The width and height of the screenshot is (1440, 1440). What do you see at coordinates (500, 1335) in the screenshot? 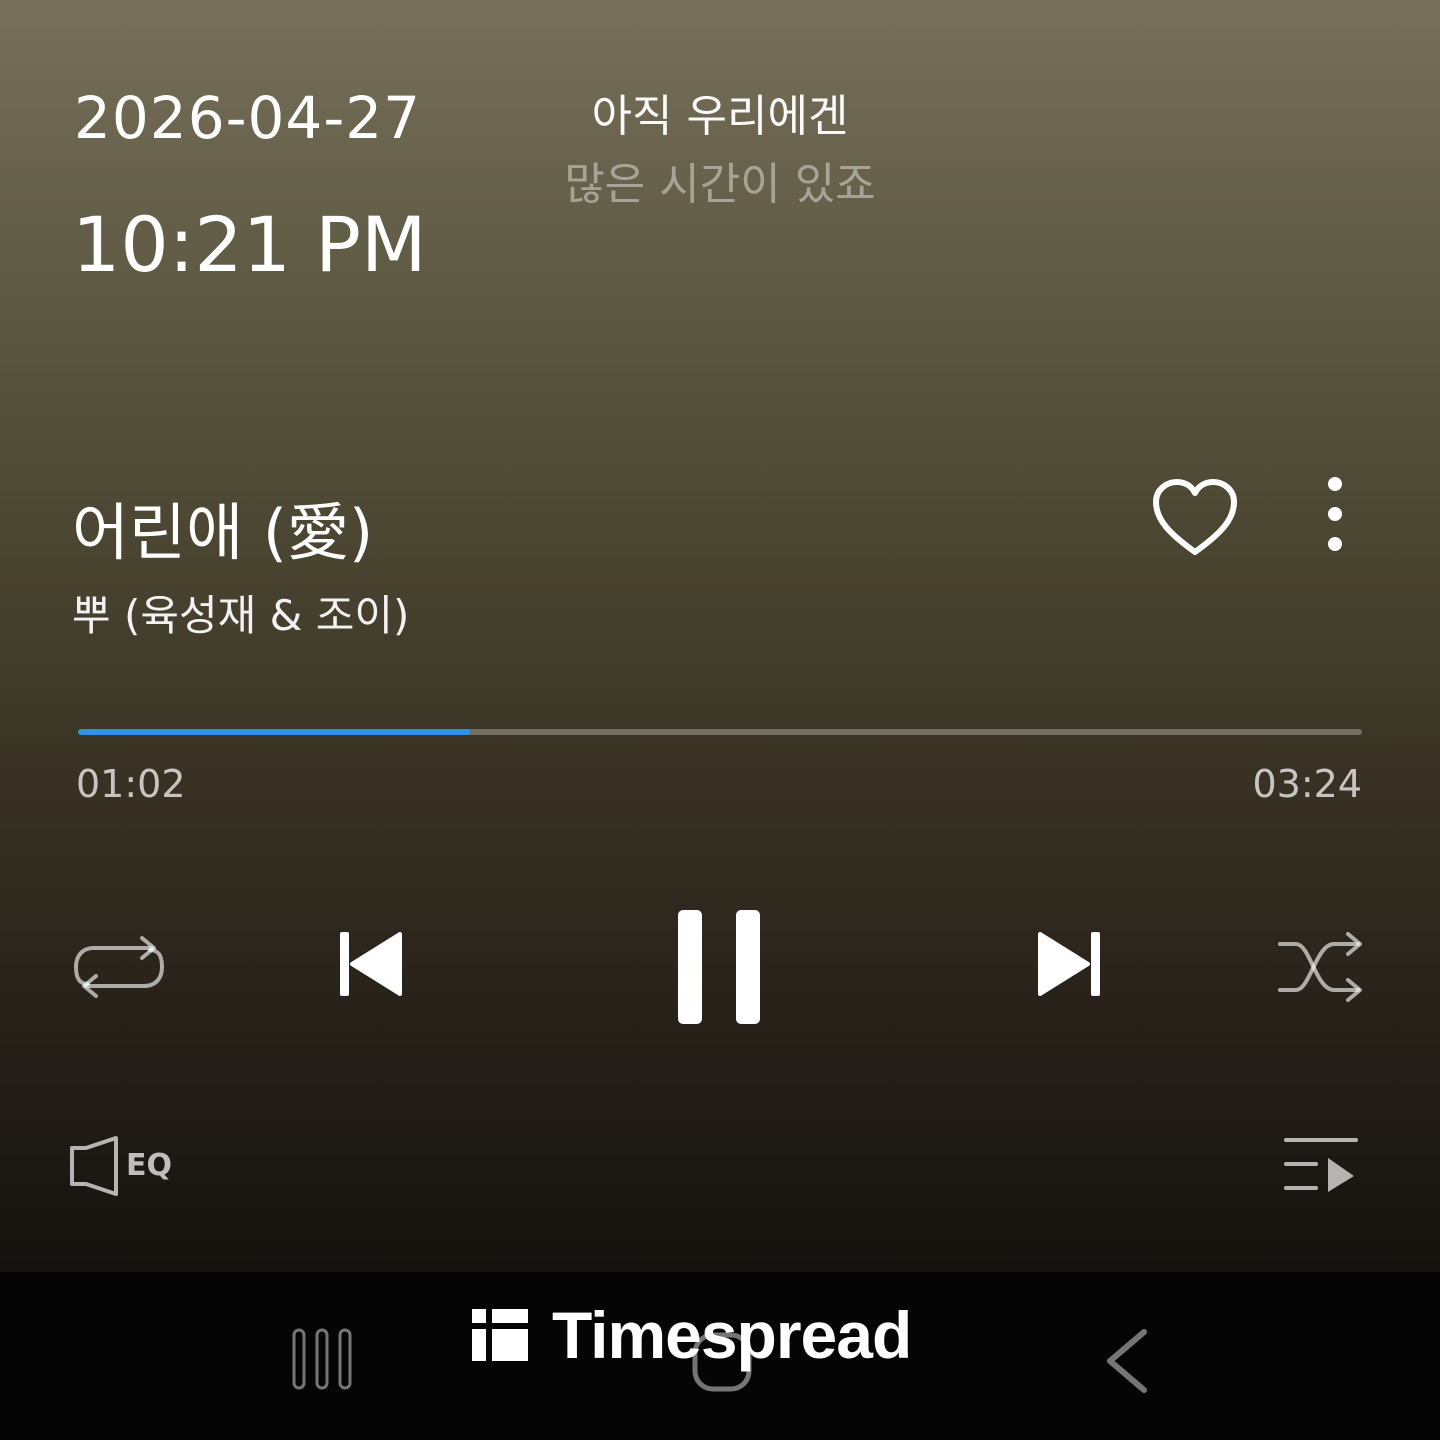
I see `watermark-logo-icon` at bounding box center [500, 1335].